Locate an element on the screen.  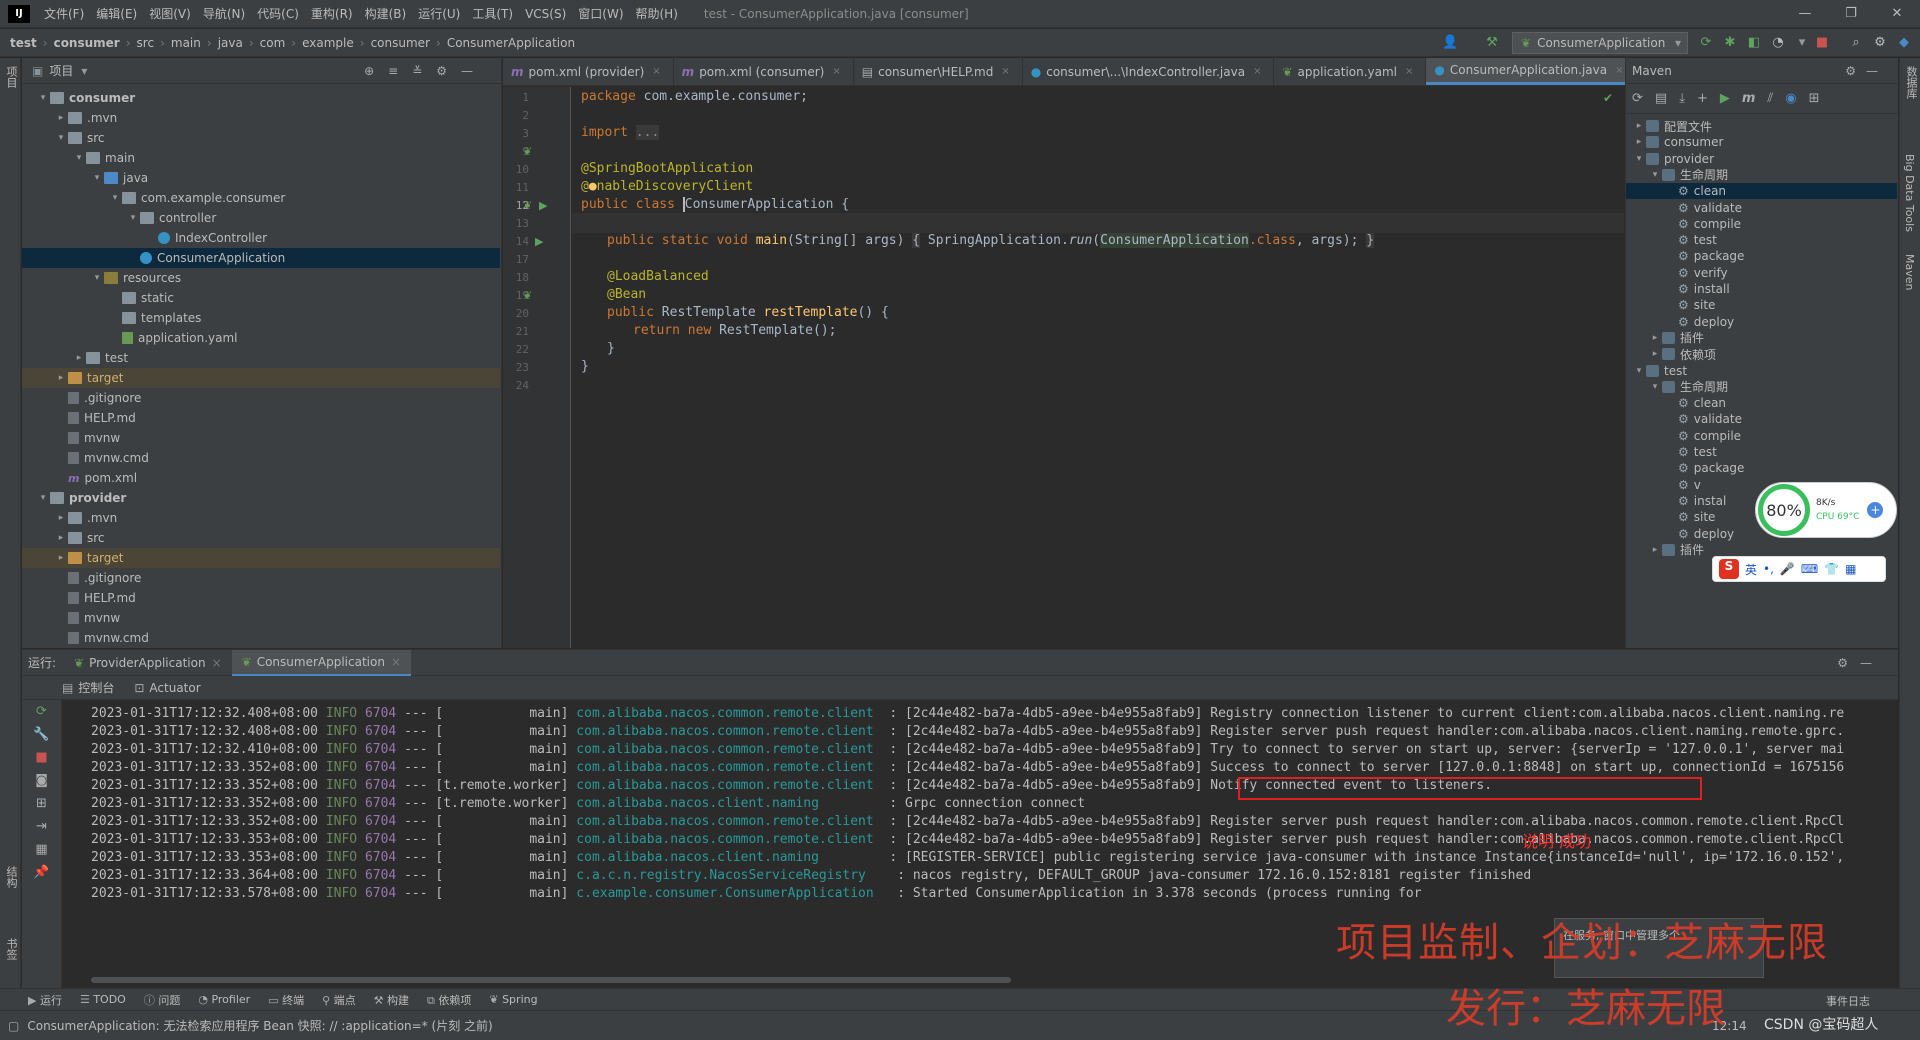
user-icon: 👤 is located at coordinates (1450, 43).